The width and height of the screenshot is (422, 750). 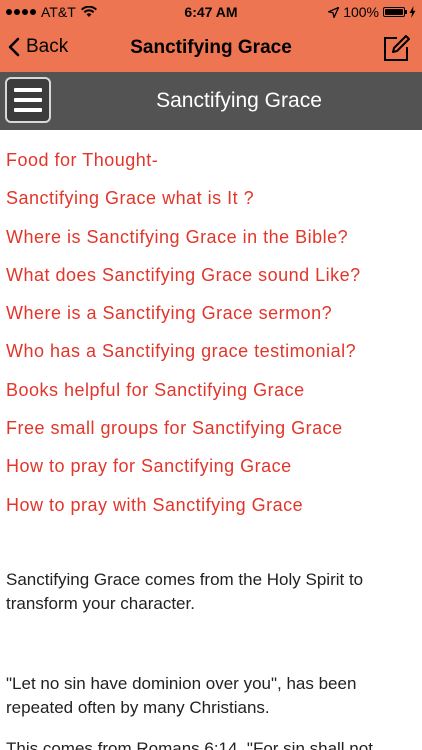 I want to click on topic-link: How to pray for Sanctifying Grace, so click(x=183, y=473).